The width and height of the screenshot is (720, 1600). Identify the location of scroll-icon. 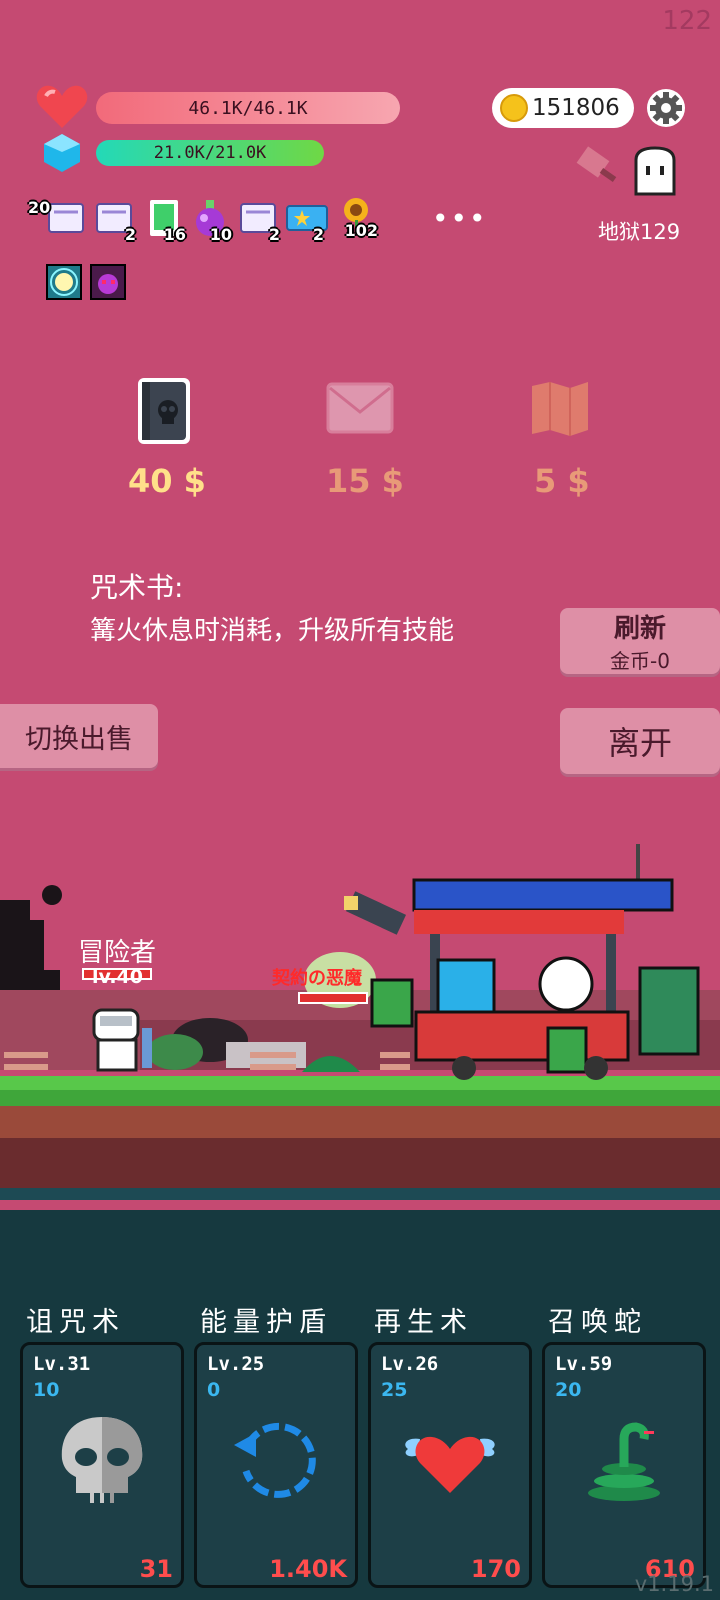
(66, 218).